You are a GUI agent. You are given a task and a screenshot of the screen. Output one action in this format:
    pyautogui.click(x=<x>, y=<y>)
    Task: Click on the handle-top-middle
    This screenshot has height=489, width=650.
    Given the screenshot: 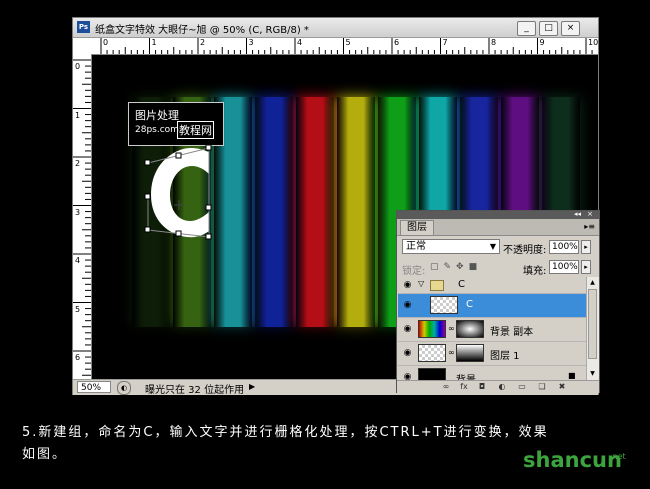 What is the action you would take?
    pyautogui.click(x=178, y=155)
    